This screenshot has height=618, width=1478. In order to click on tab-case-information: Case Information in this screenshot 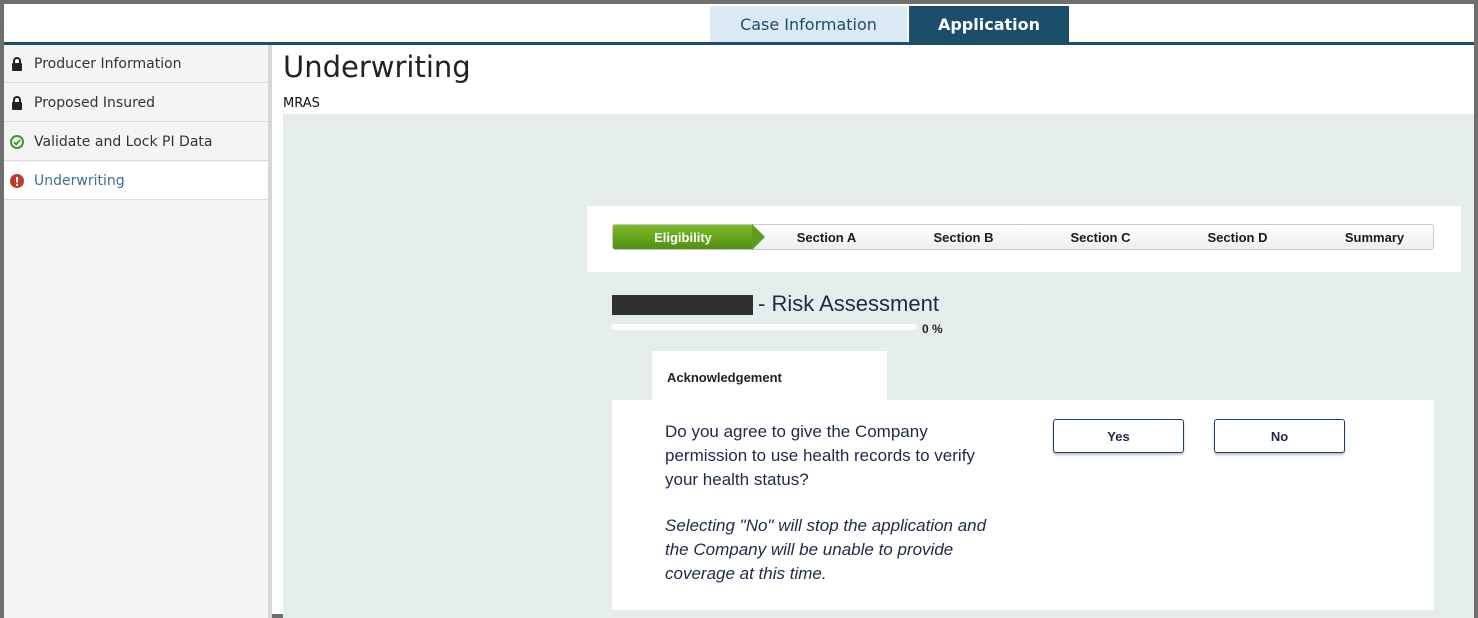, I will do `click(808, 24)`.